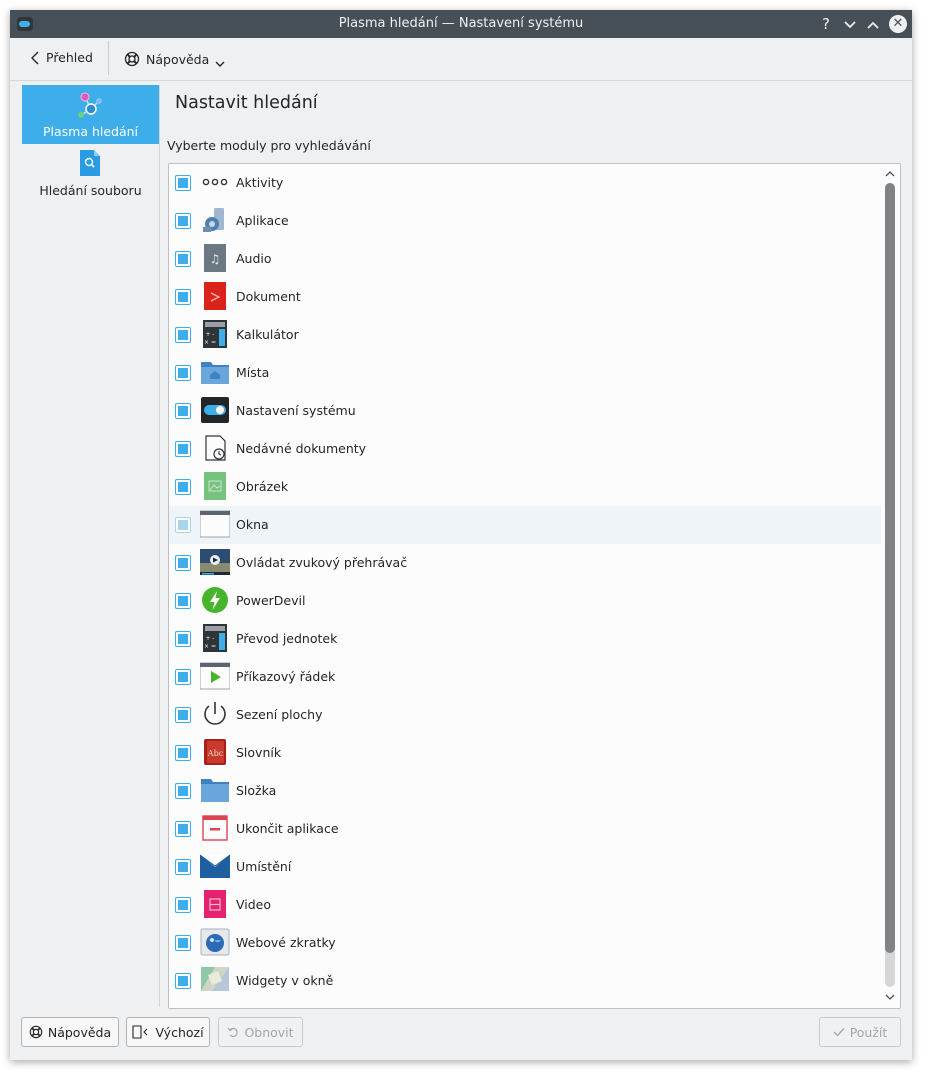  I want to click on list-item: Nastavení systému, so click(525, 411).